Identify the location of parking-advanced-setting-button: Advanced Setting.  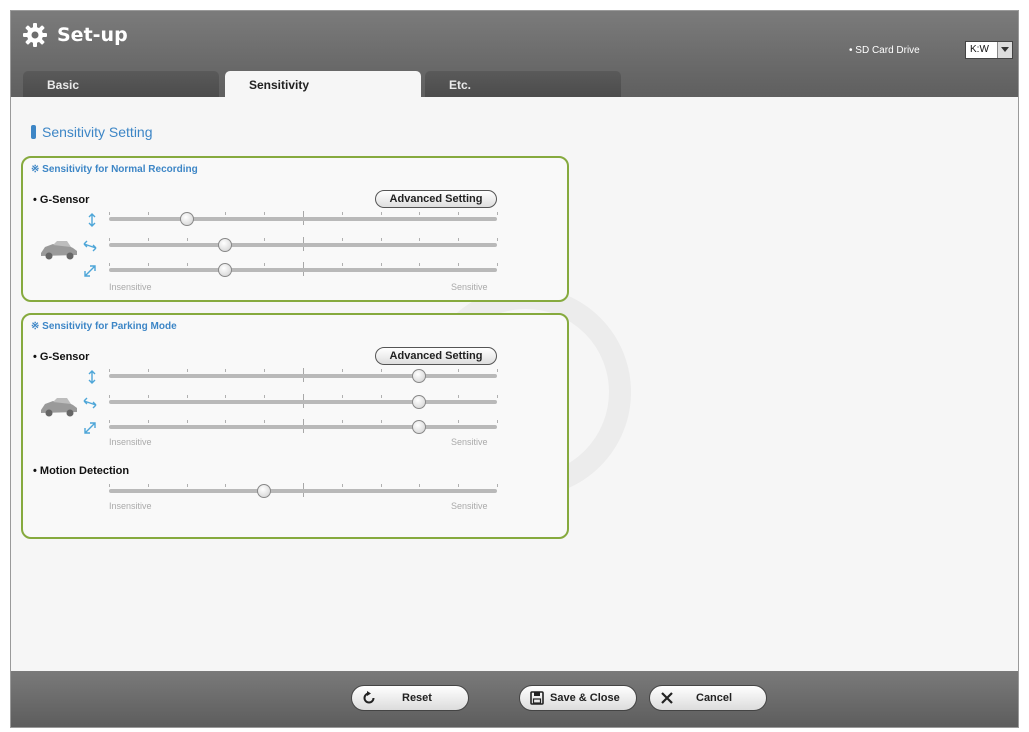
(436, 356).